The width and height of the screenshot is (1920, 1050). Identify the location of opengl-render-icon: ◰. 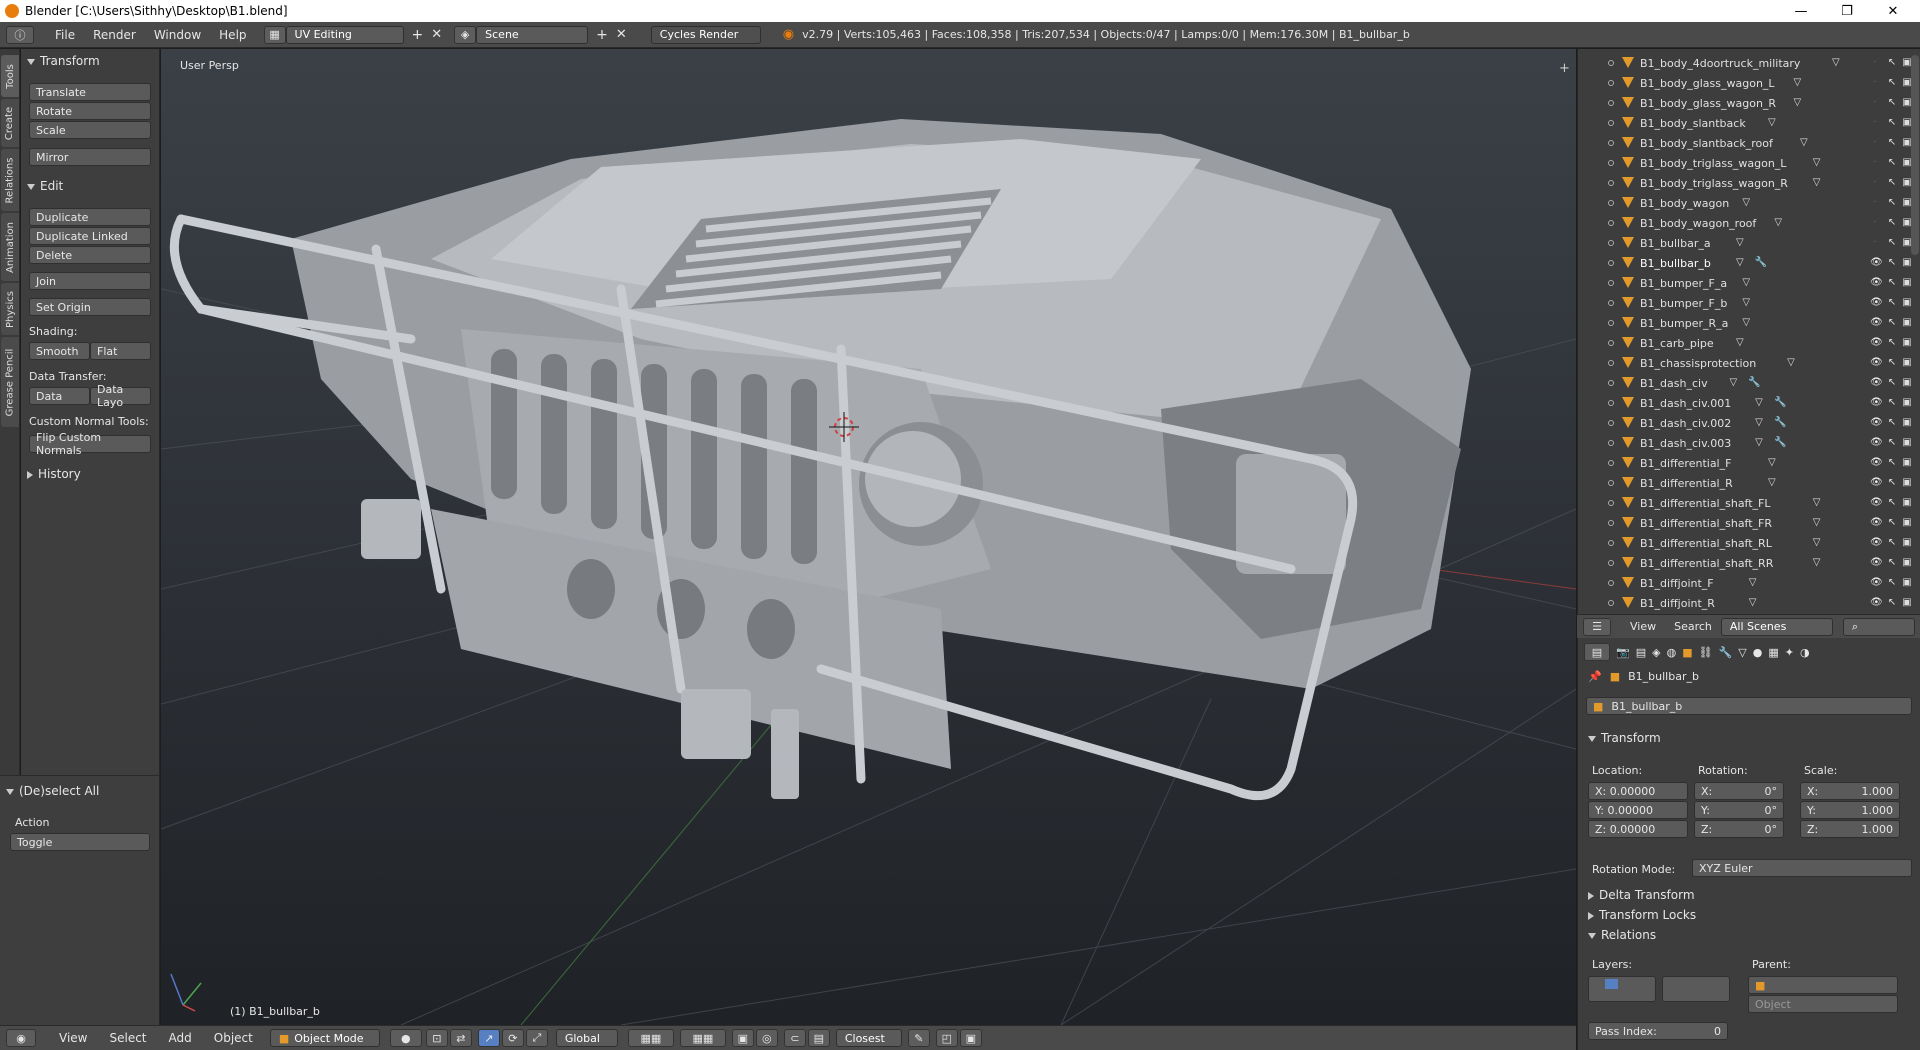
(946, 1038).